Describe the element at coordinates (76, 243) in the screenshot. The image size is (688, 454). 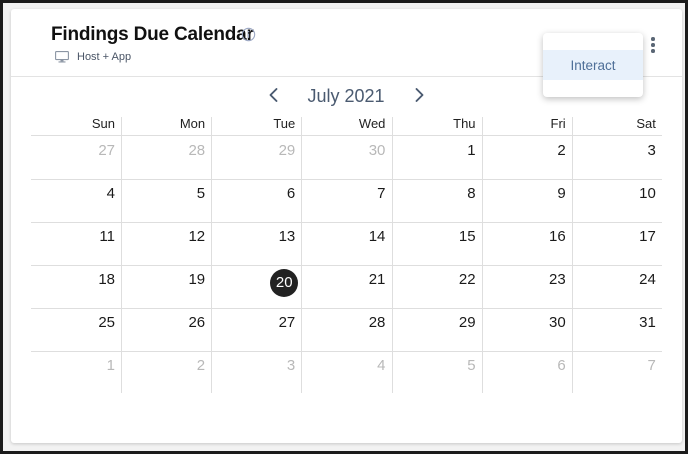
I see `calendar-day: 11` at that location.